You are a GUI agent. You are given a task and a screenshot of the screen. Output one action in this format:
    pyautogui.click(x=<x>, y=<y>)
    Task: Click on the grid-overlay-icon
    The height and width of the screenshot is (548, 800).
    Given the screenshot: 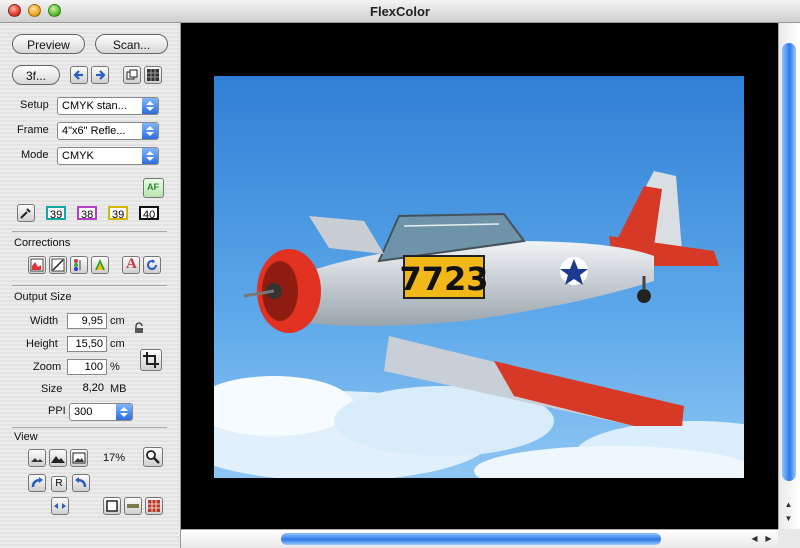 What is the action you would take?
    pyautogui.click(x=154, y=506)
    